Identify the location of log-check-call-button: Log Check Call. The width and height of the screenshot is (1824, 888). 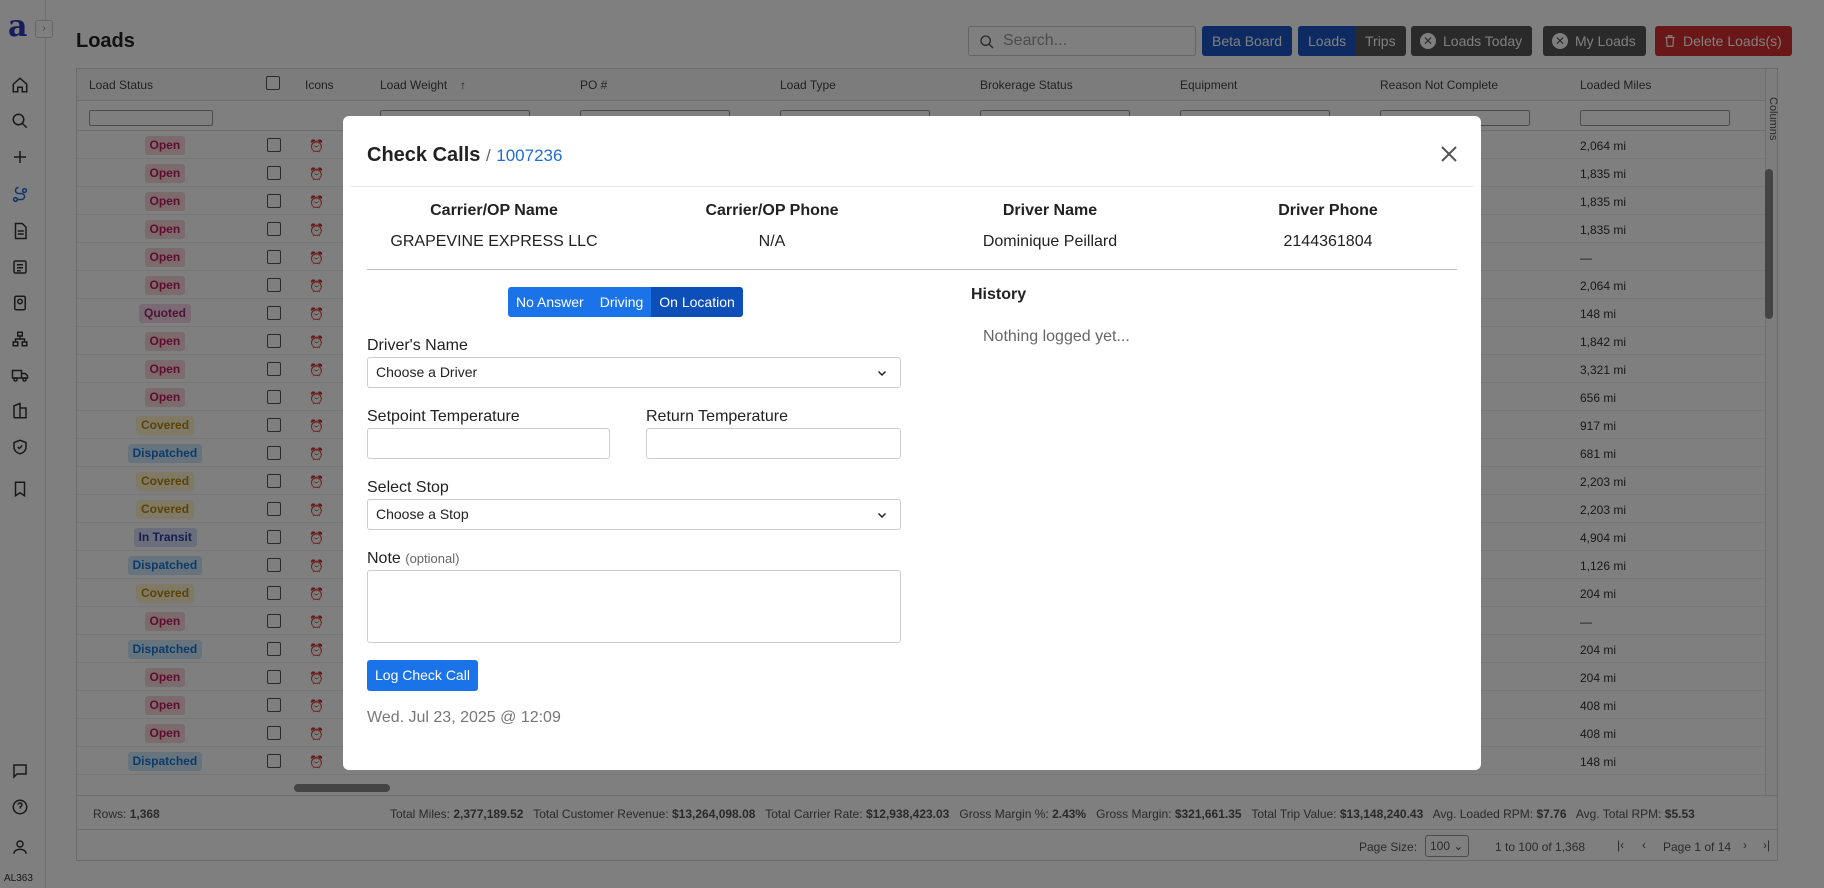
(422, 675).